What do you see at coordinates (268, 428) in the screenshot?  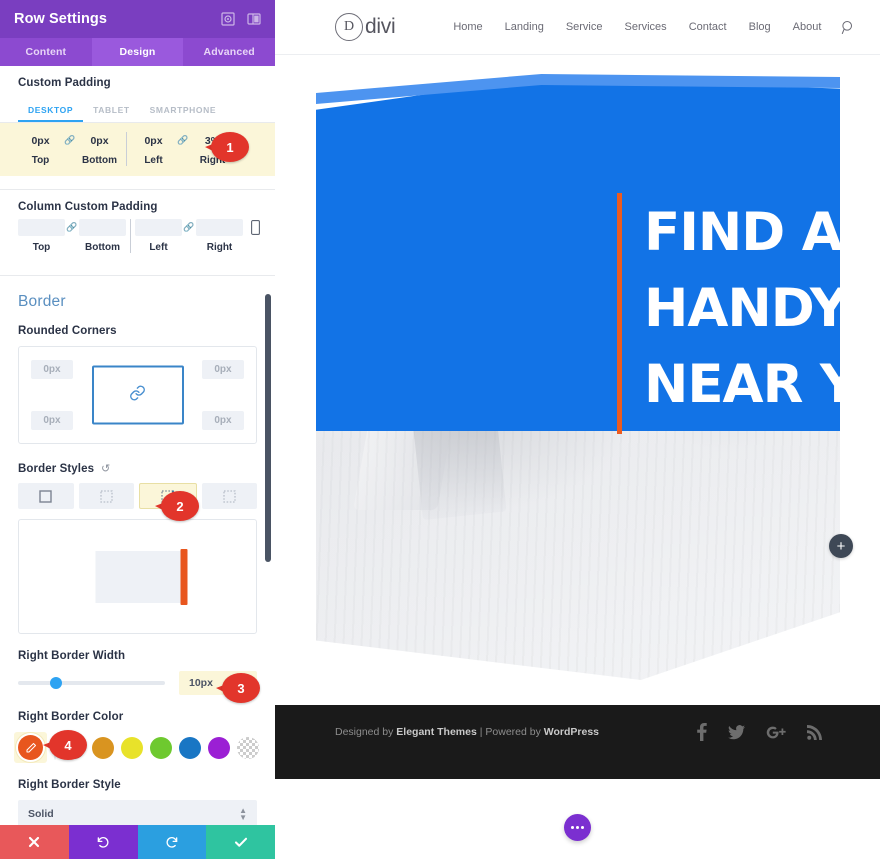 I see `panel-scrollbar` at bounding box center [268, 428].